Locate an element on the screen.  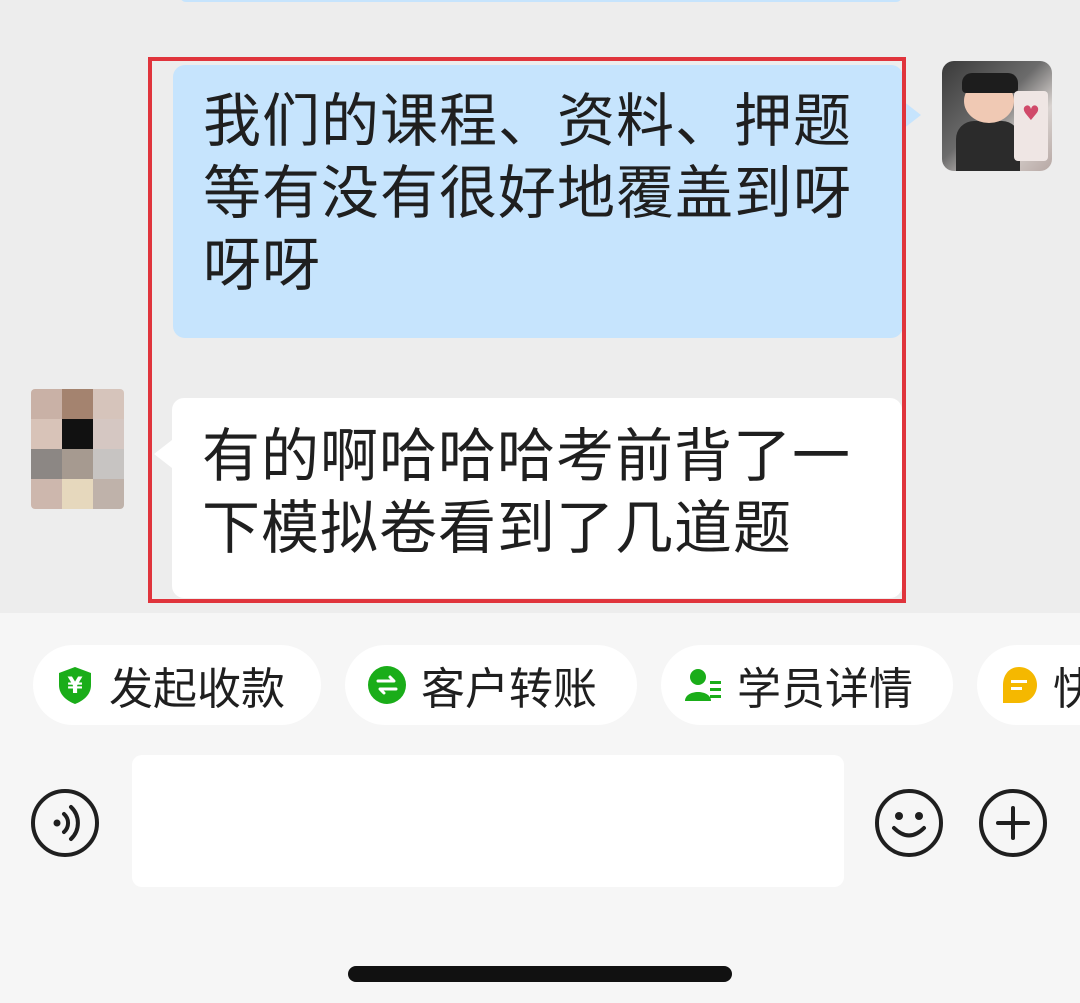
quick-action-label: 学员详情 is located at coordinates (825, 689).